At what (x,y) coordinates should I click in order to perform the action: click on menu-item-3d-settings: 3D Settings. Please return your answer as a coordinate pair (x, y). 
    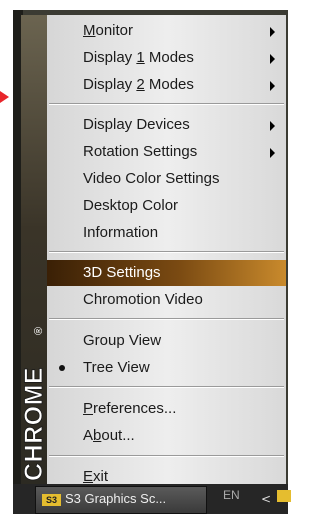
    Looking at the image, I should click on (166, 273).